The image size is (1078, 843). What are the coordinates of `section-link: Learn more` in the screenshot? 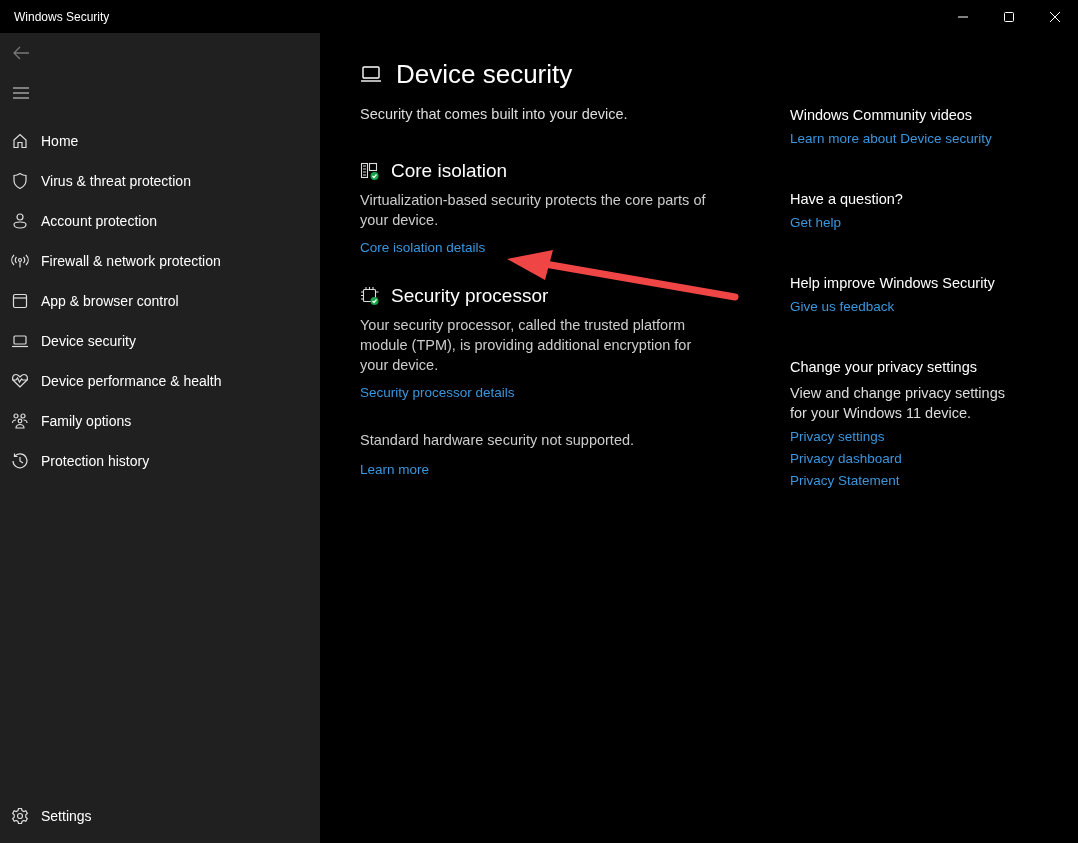 It's located at (395, 469).